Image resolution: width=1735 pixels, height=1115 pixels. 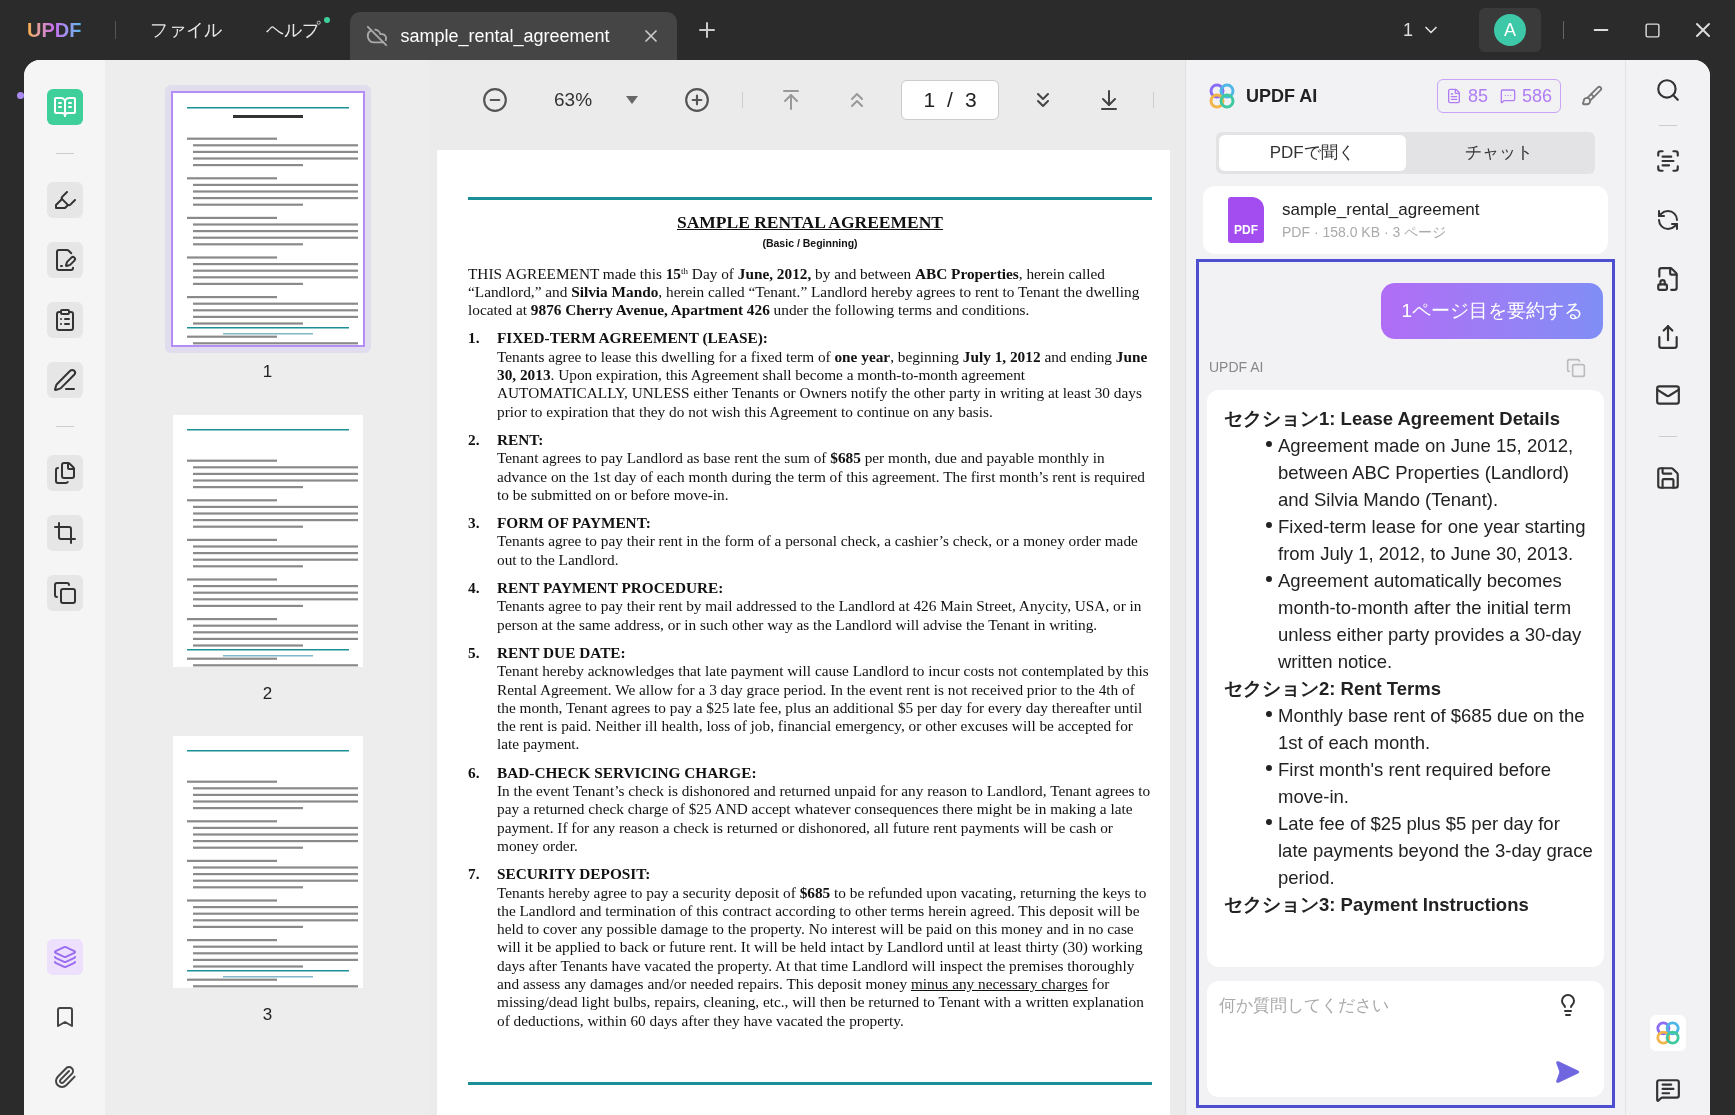 I want to click on answer-heading: セクション2: Rent Terms, so click(x=1333, y=689).